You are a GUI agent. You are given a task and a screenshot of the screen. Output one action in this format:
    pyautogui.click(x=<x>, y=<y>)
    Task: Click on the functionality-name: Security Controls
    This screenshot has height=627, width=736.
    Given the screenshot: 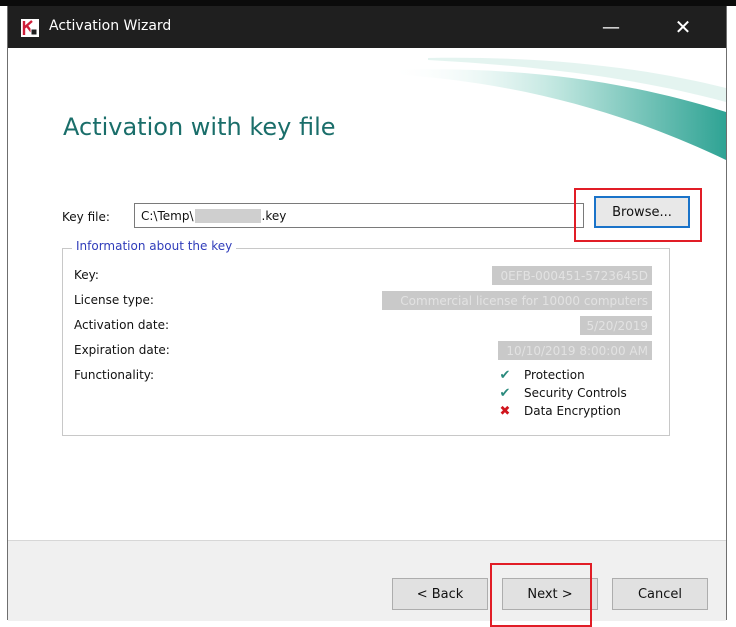 What is the action you would take?
    pyautogui.click(x=575, y=393)
    